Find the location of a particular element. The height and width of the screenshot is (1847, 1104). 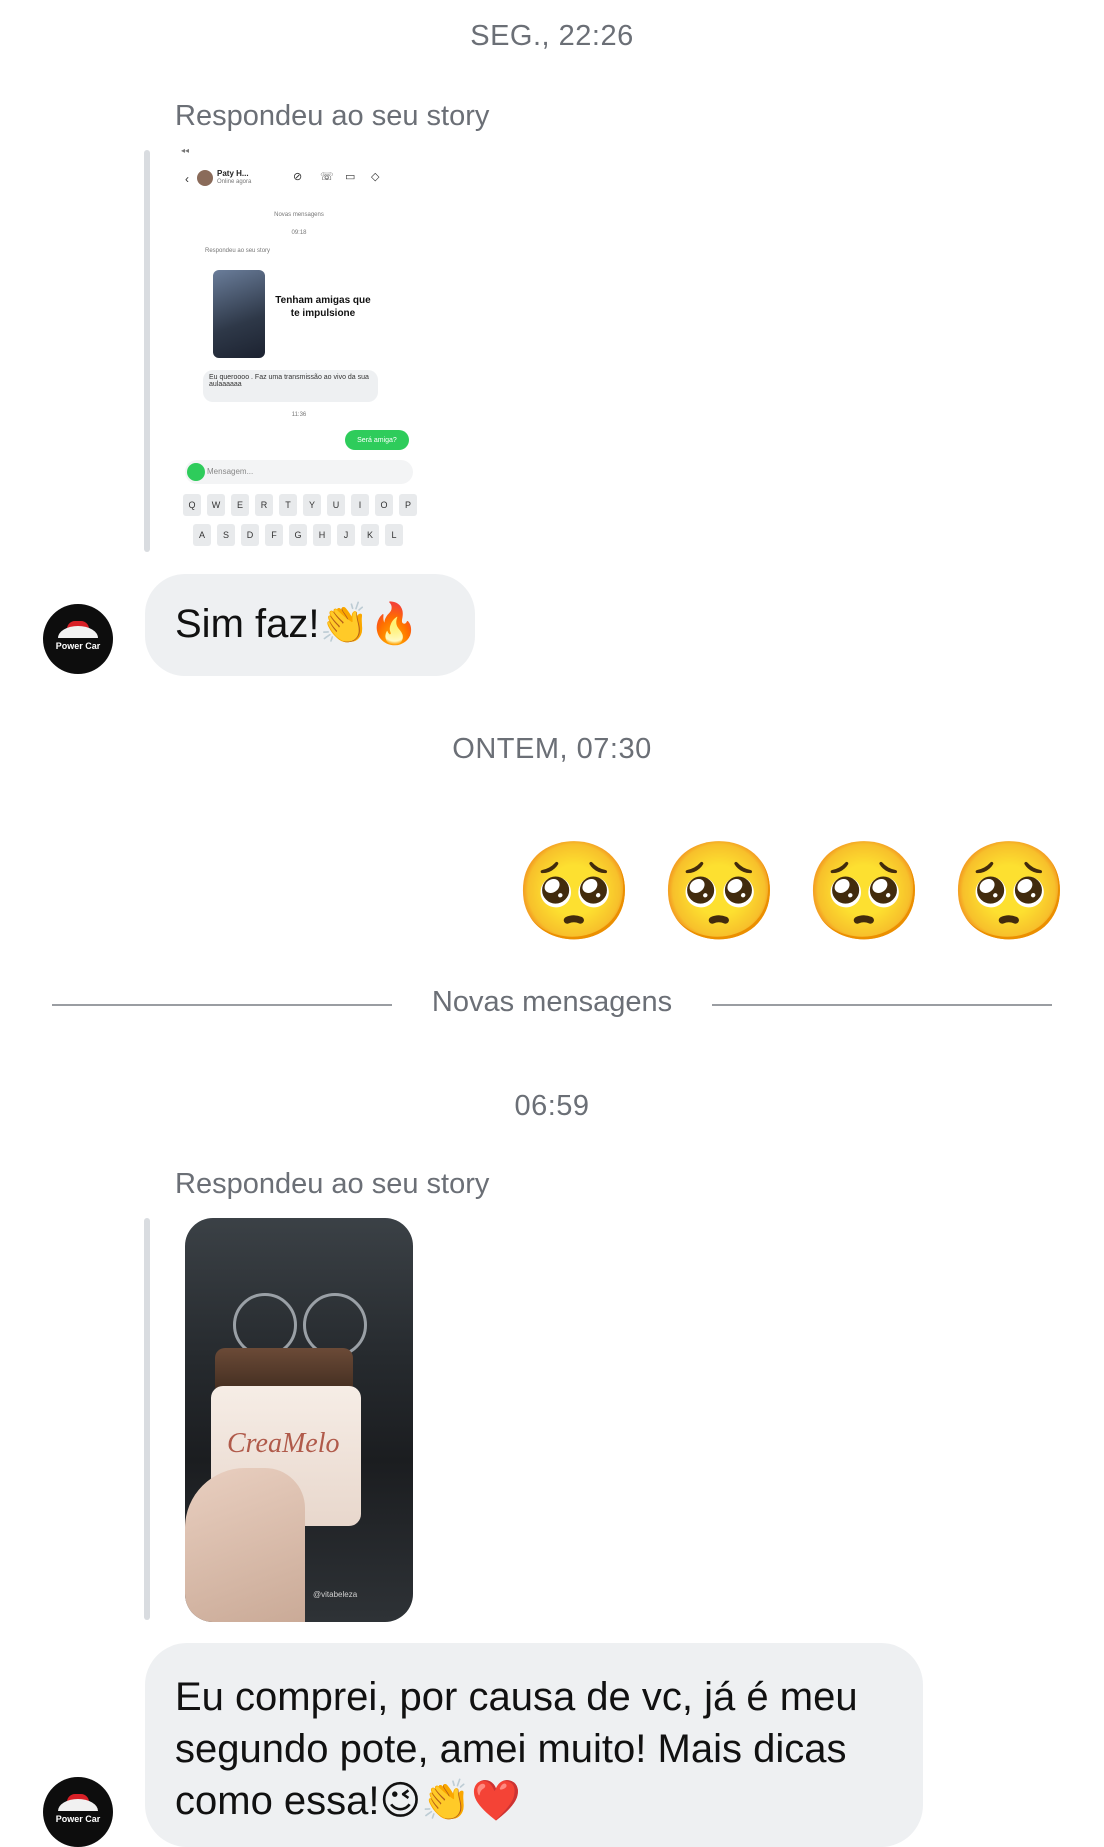

story-credit: @vitabeleza is located at coordinates (335, 1594).